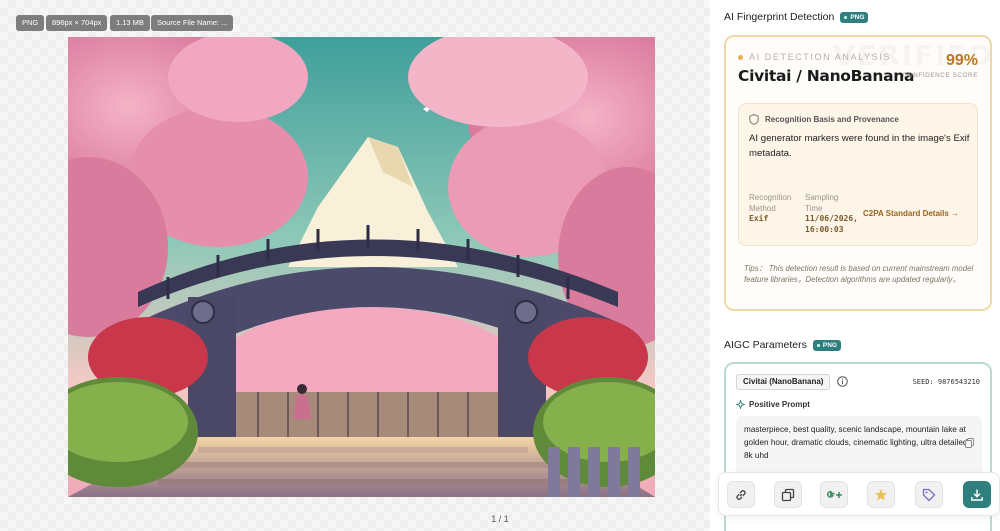 The height and width of the screenshot is (531, 1000). What do you see at coordinates (961, 60) in the screenshot?
I see `confidence-value: 99%` at bounding box center [961, 60].